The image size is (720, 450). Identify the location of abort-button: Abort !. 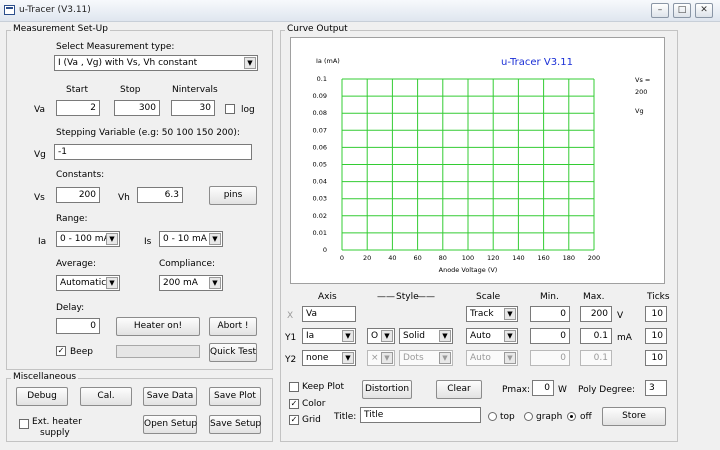
(233, 326).